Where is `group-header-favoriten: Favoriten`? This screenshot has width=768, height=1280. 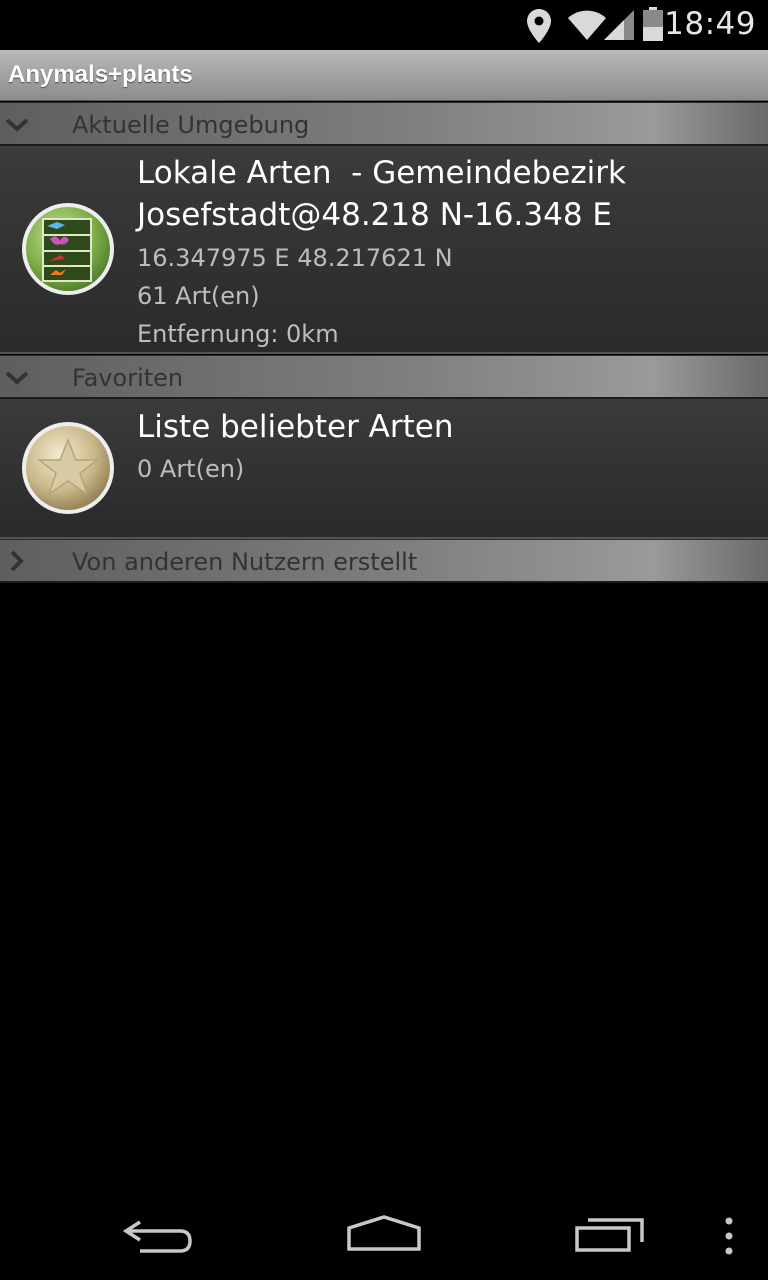 group-header-favoriten: Favoriten is located at coordinates (384, 377).